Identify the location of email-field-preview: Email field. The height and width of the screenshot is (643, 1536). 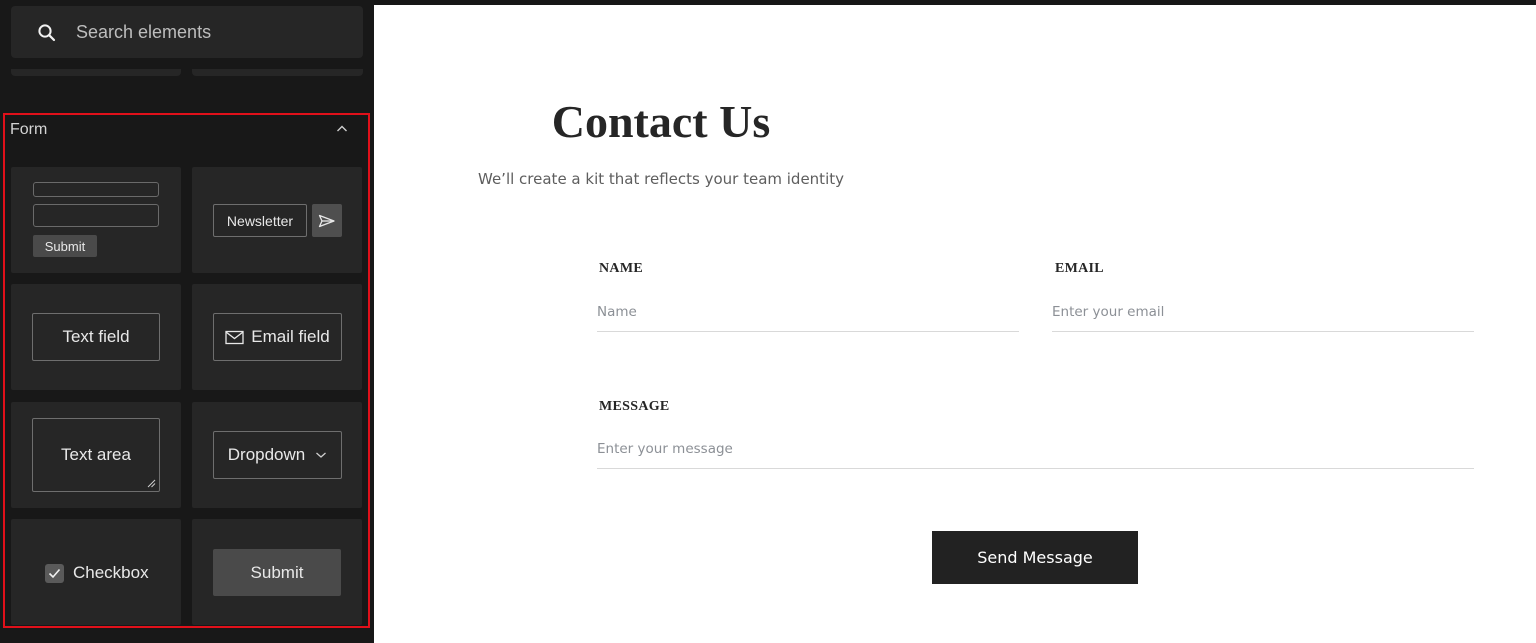
(277, 337).